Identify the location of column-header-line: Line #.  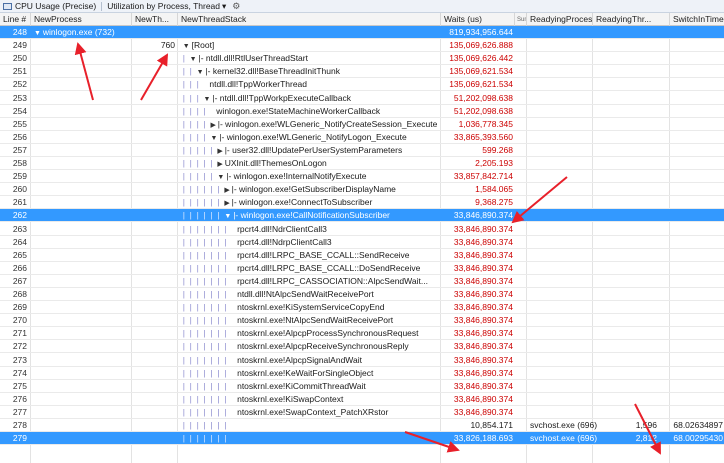
(15, 19).